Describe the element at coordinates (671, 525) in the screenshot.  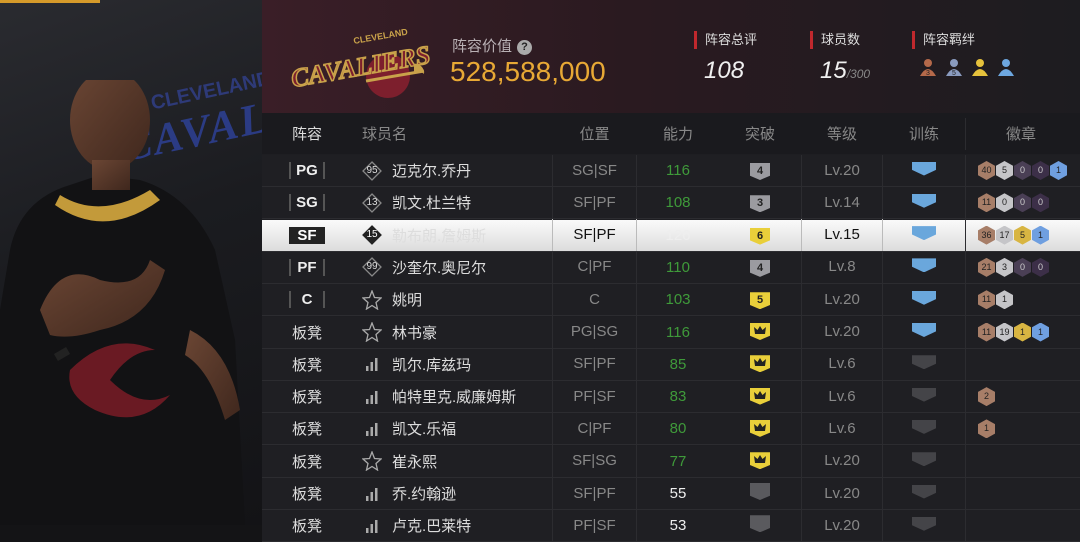
I see `table-row: 板凳 卢克.巴莱特 PF|SF 53 Lv.20` at that location.